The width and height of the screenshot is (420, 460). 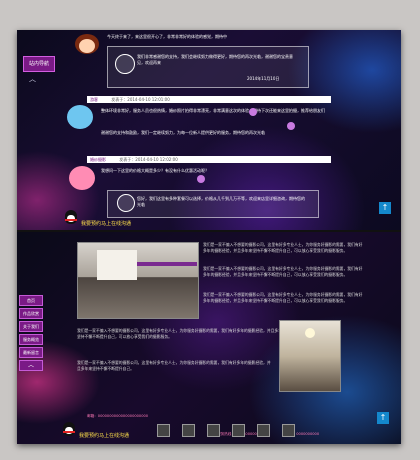 What do you see at coordinates (263, 78) in the screenshot?
I see `reply-time: 2014年11月10日` at bounding box center [263, 78].